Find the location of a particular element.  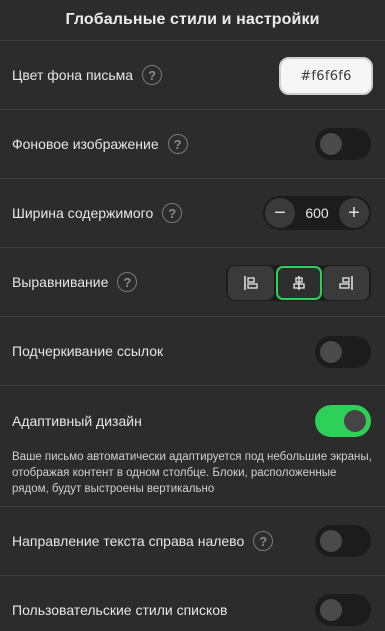

align-center-button is located at coordinates (298, 283).